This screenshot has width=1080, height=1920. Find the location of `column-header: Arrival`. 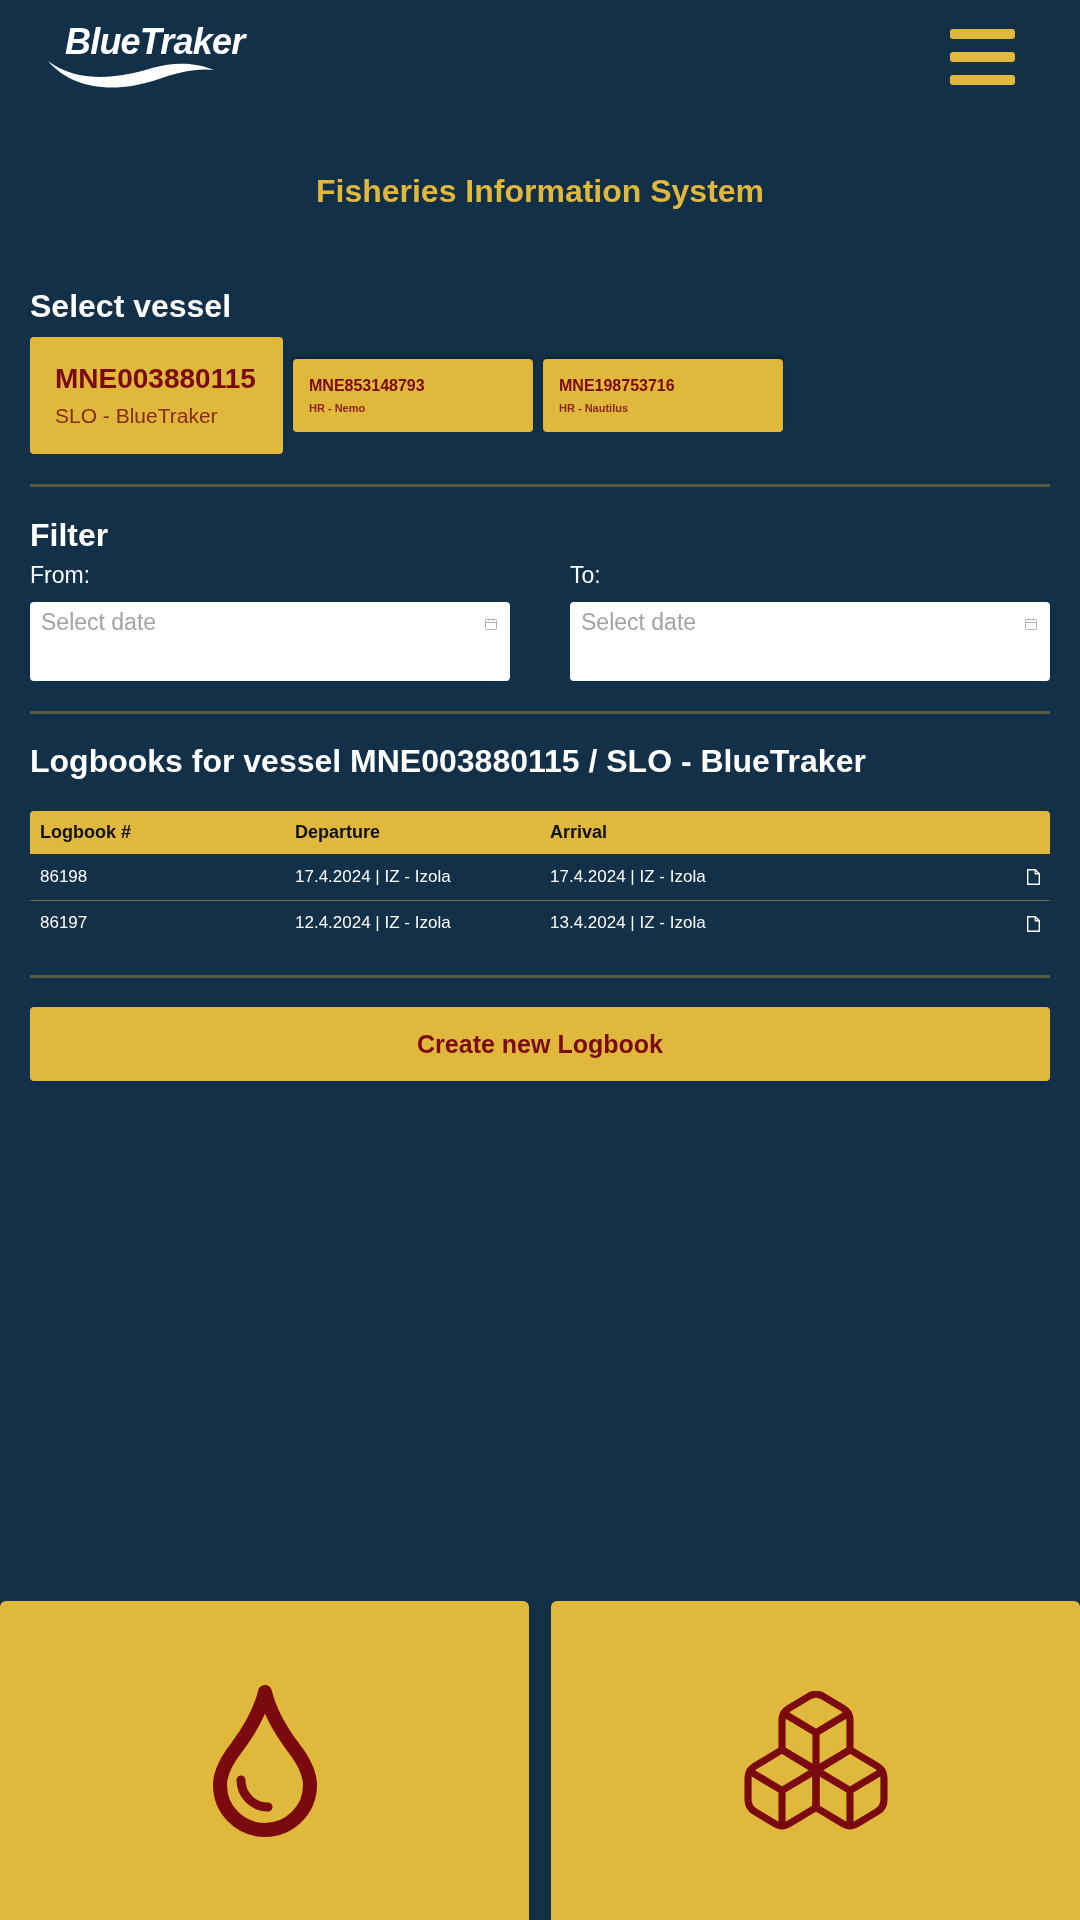

column-header: Arrival is located at coordinates (579, 832).